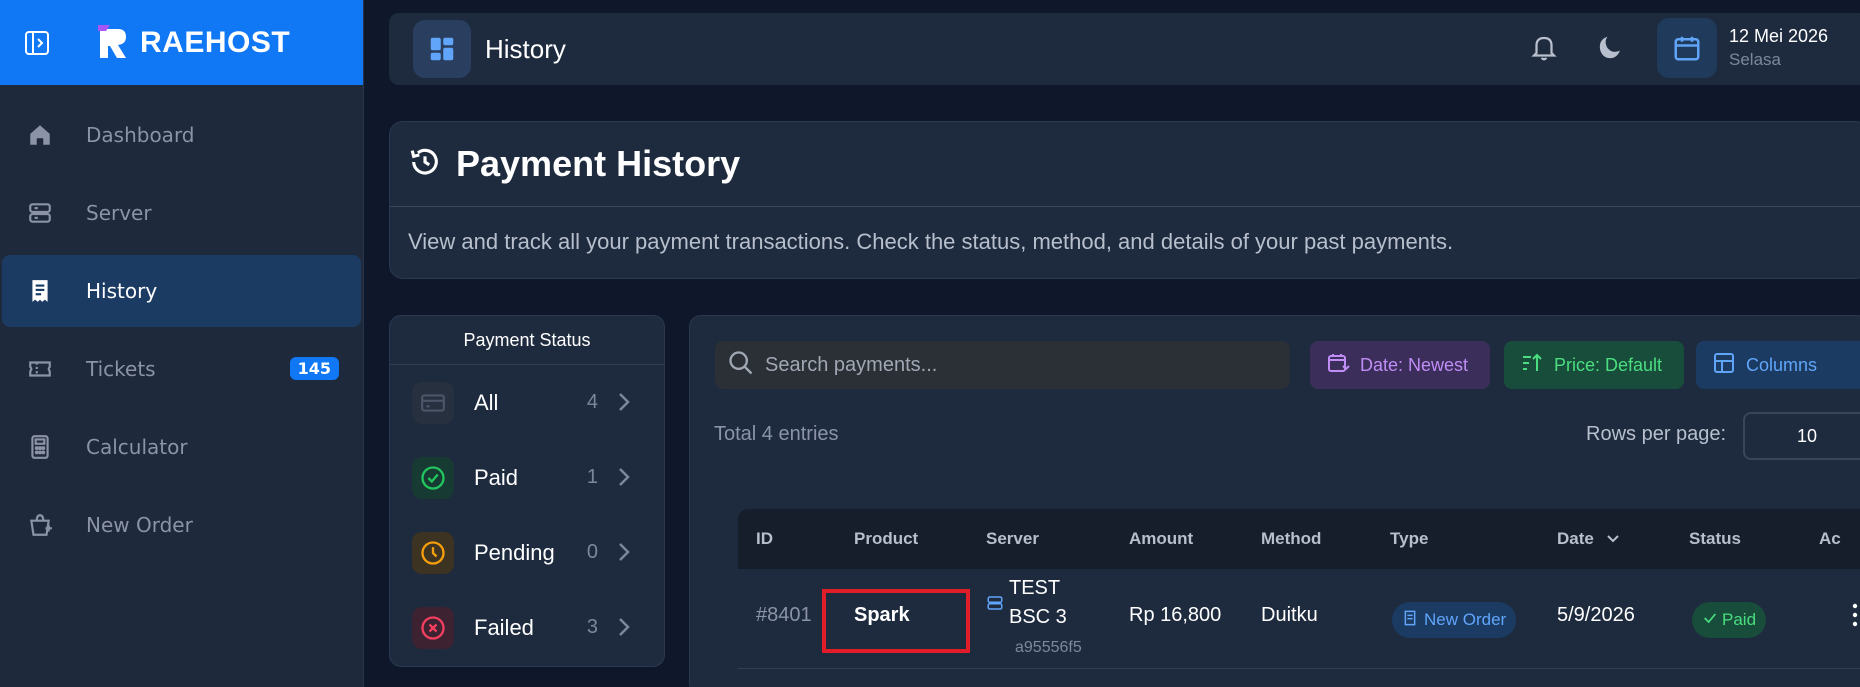 Image resolution: width=1860 pixels, height=687 pixels. Describe the element at coordinates (592, 627) in the screenshot. I see `status-count: 3` at that location.